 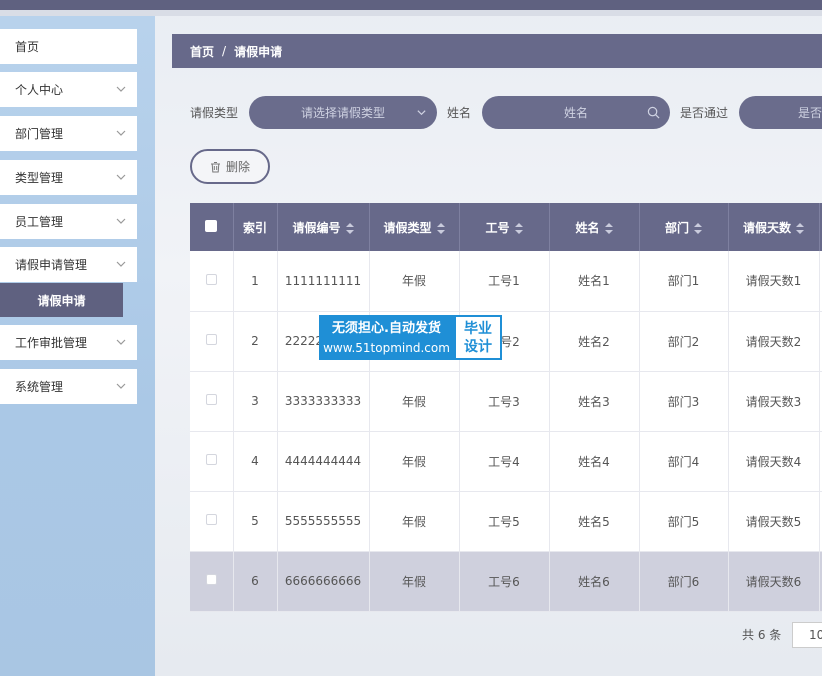 What do you see at coordinates (807, 635) in the screenshot?
I see `page-size-select: 10` at bounding box center [807, 635].